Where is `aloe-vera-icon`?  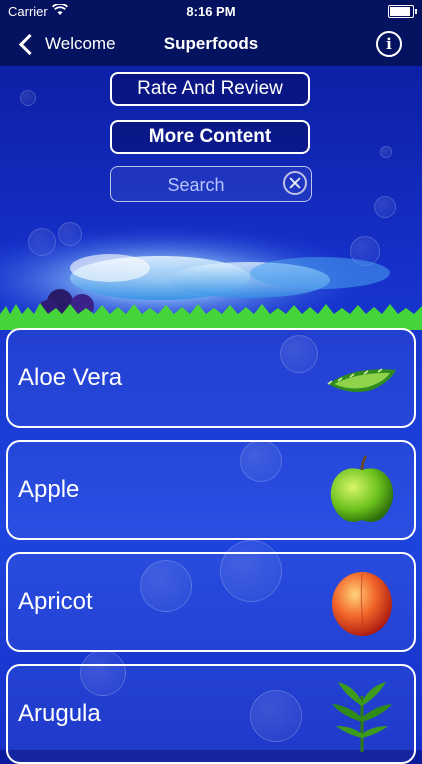 aloe-vera-icon is located at coordinates (361, 380).